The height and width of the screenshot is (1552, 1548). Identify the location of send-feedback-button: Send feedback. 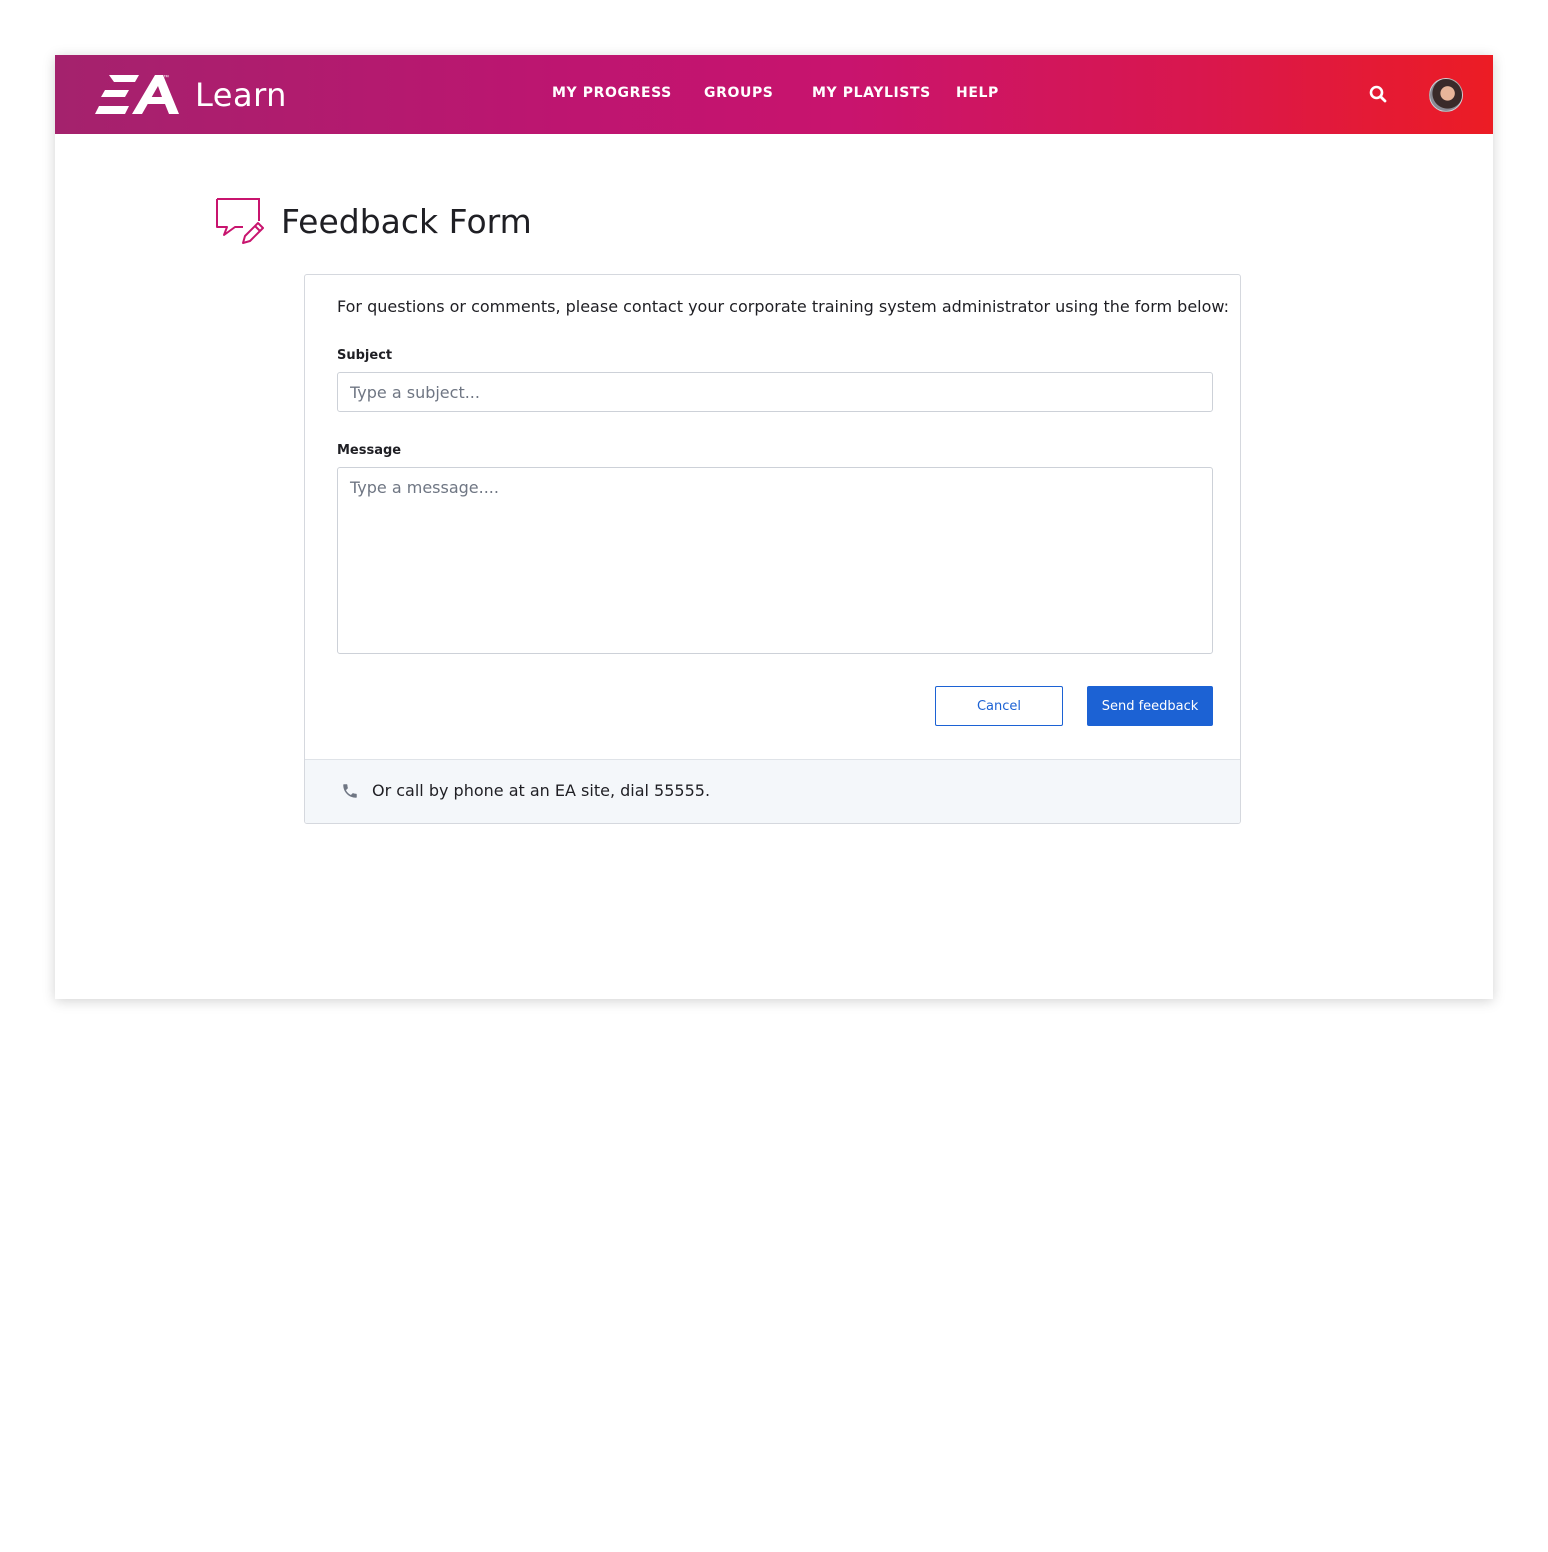
(1150, 706).